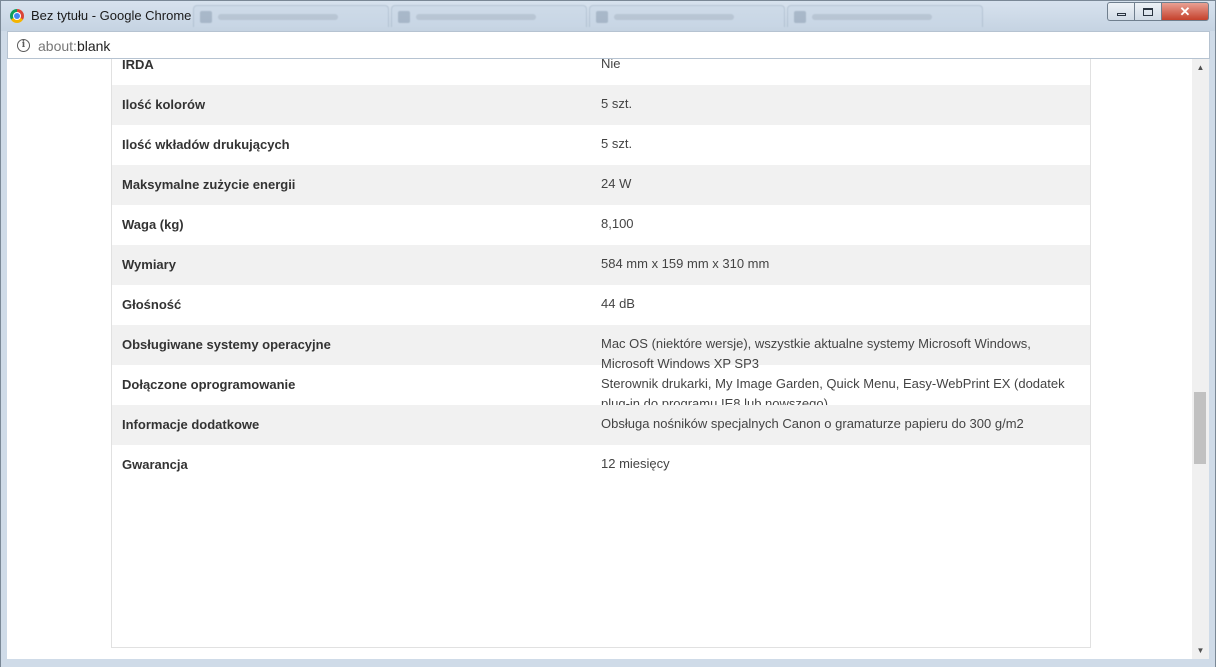 The image size is (1216, 667). Describe the element at coordinates (209, 184) in the screenshot. I see `spec-name: Maksymalne zużycie energii` at that location.